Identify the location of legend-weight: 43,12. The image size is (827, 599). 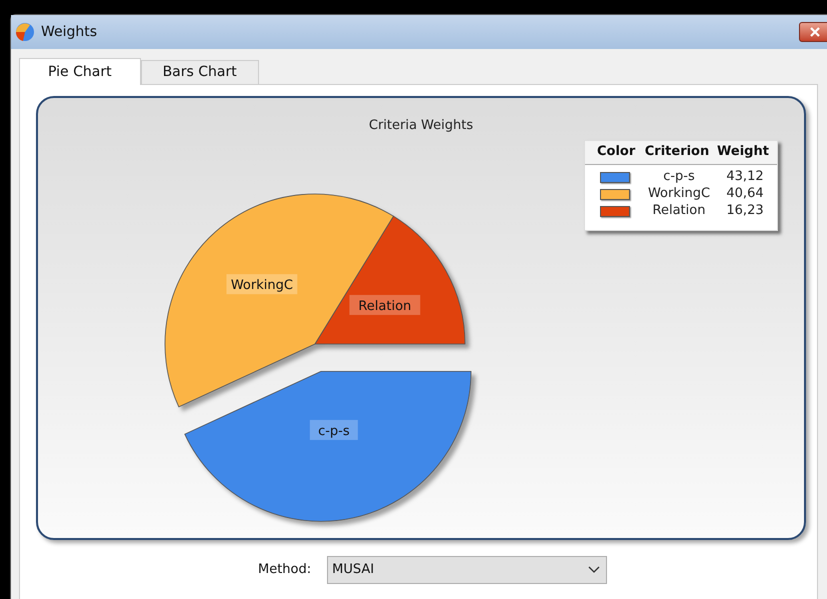
(745, 177).